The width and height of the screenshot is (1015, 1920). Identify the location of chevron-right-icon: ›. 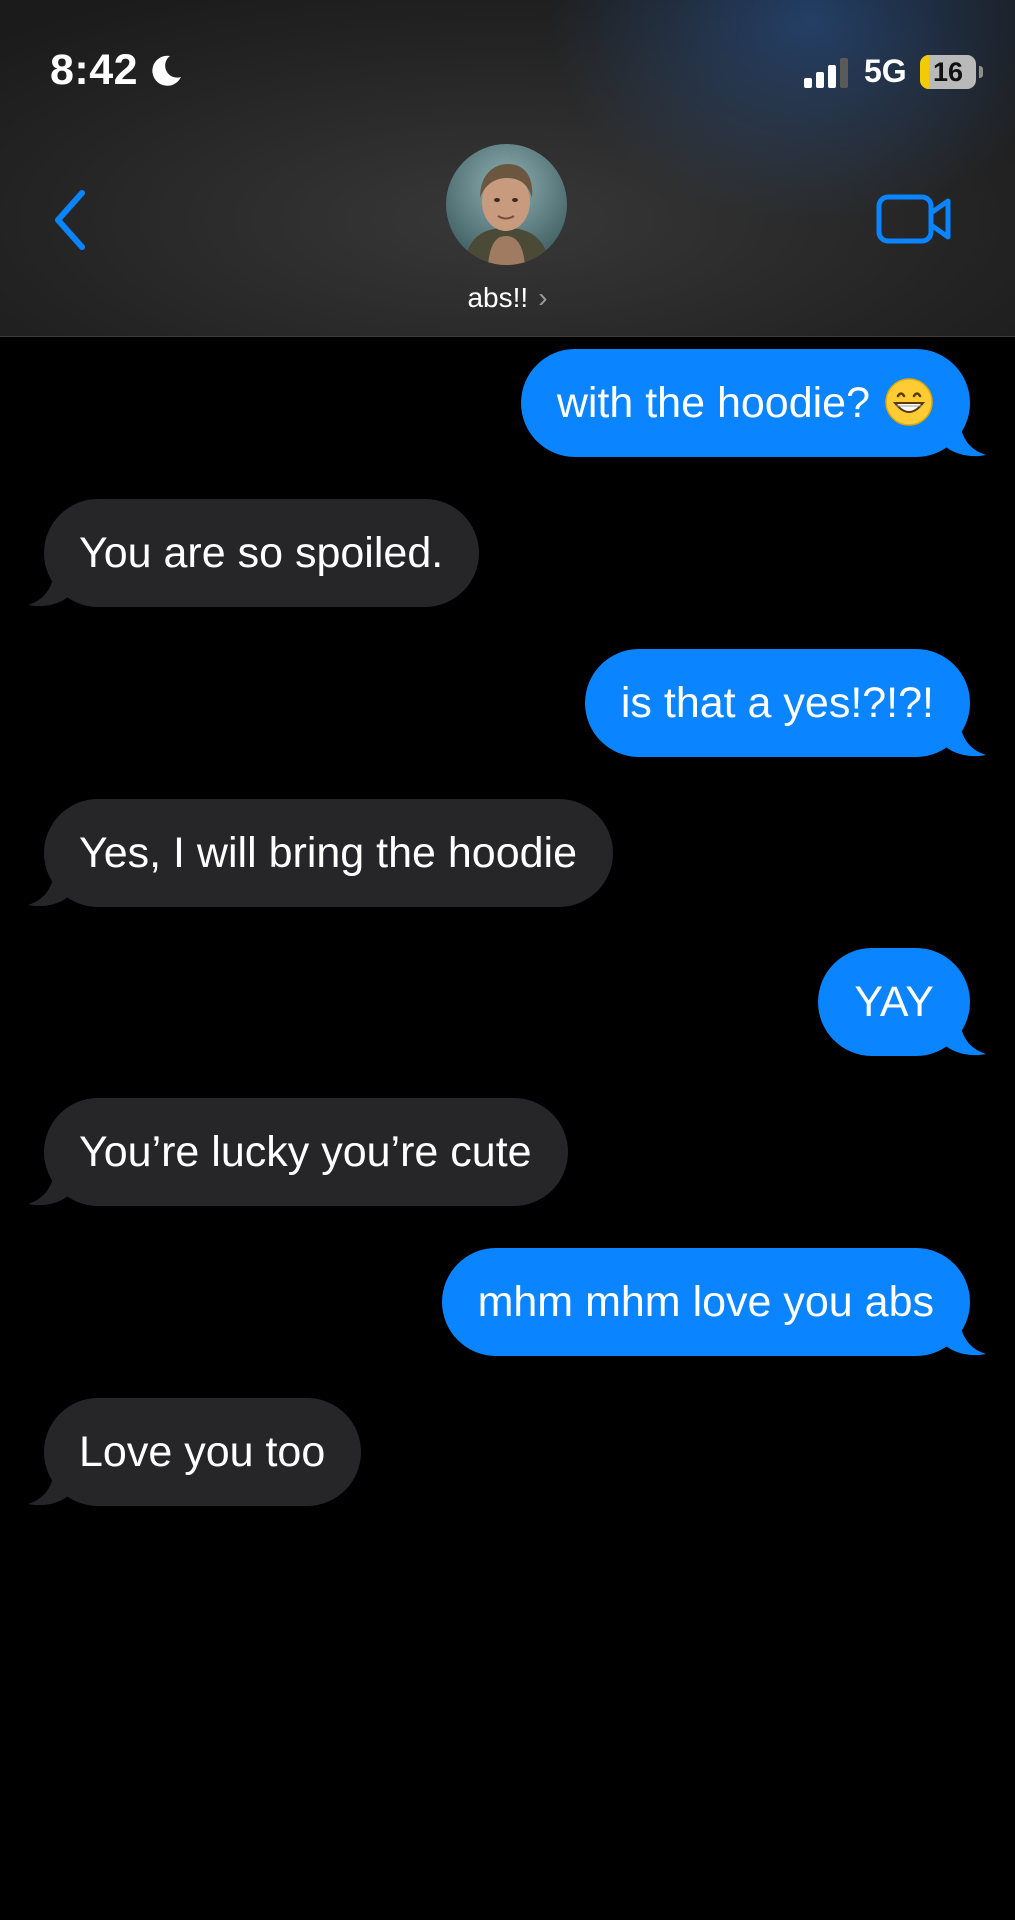
(543, 297).